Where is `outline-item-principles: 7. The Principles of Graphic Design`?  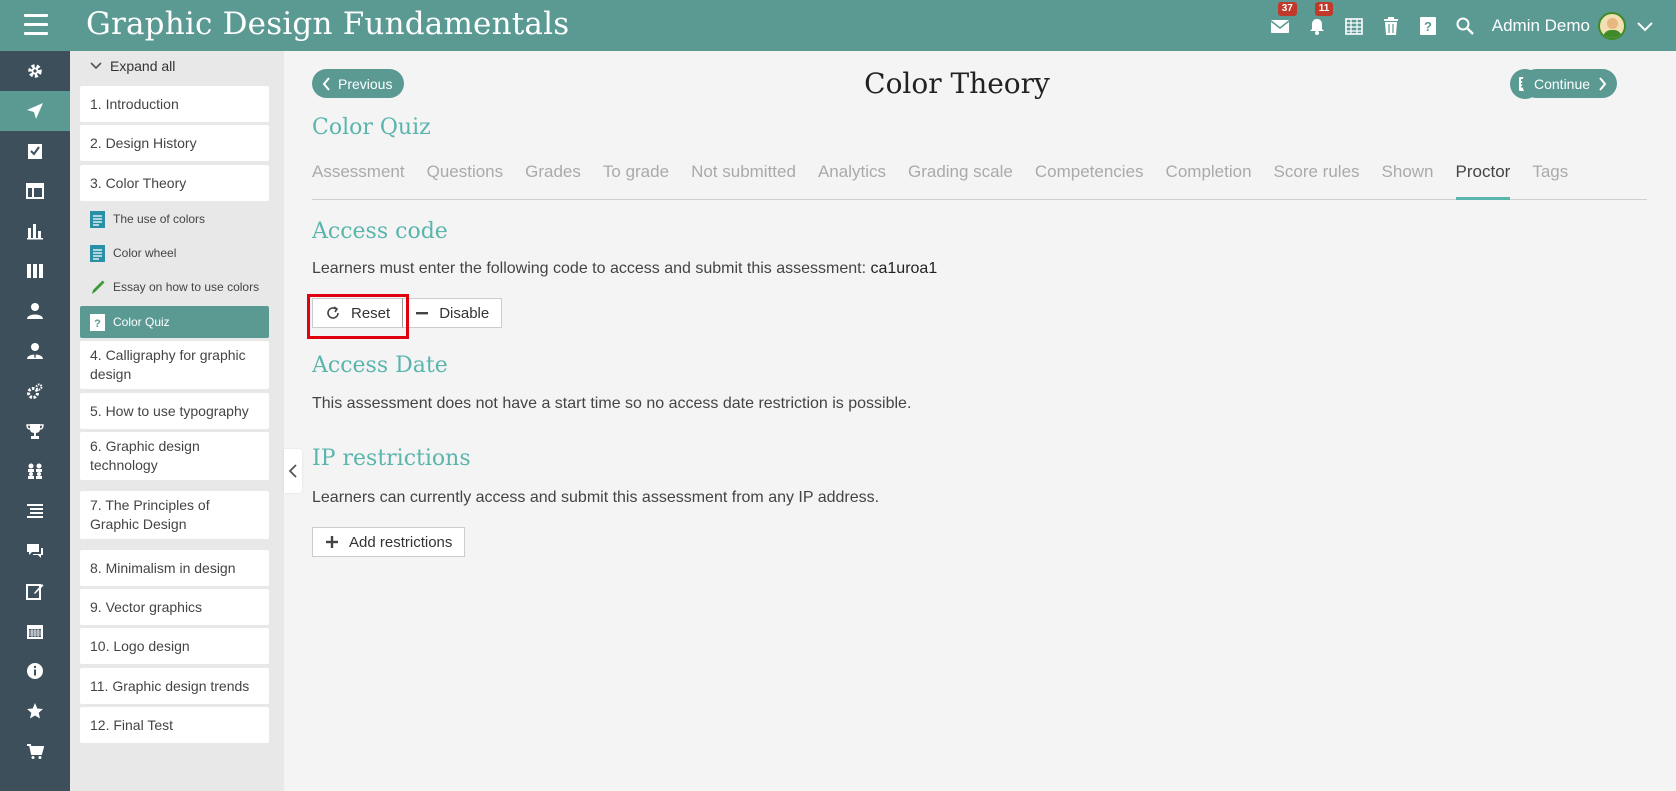 outline-item-principles: 7. The Principles of Graphic Design is located at coordinates (174, 515).